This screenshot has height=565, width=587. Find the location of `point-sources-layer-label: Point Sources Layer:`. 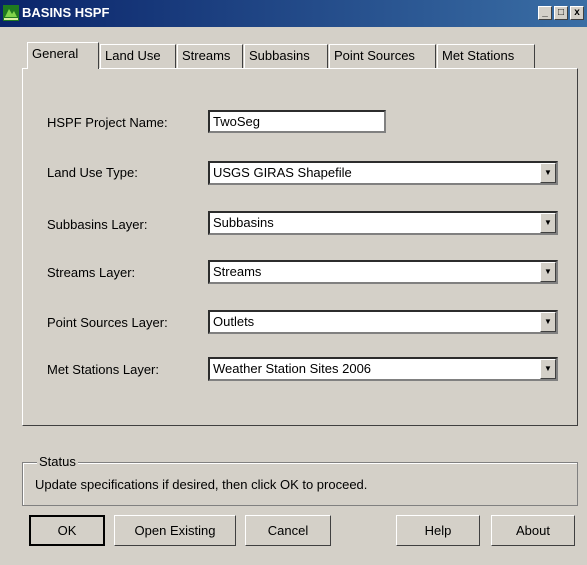

point-sources-layer-label: Point Sources Layer: is located at coordinates (107, 322).